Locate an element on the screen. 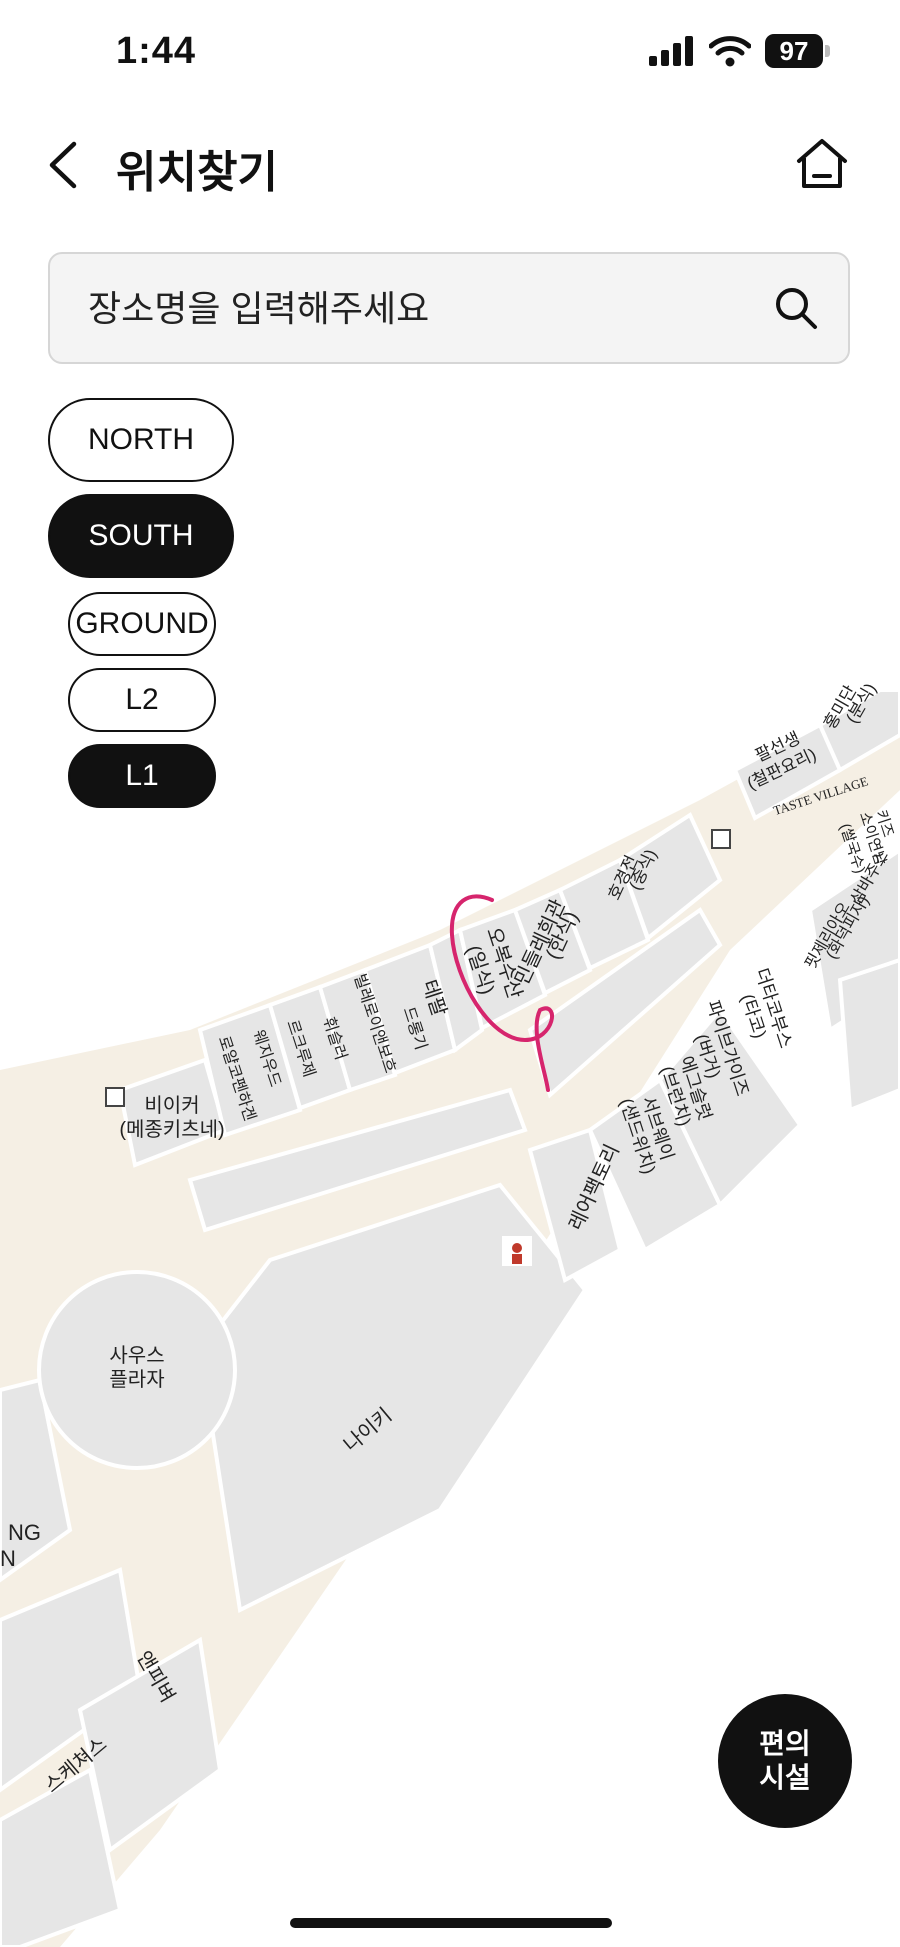 This screenshot has height=1947, width=900. page-title: 위치찾기 is located at coordinates (197, 172).